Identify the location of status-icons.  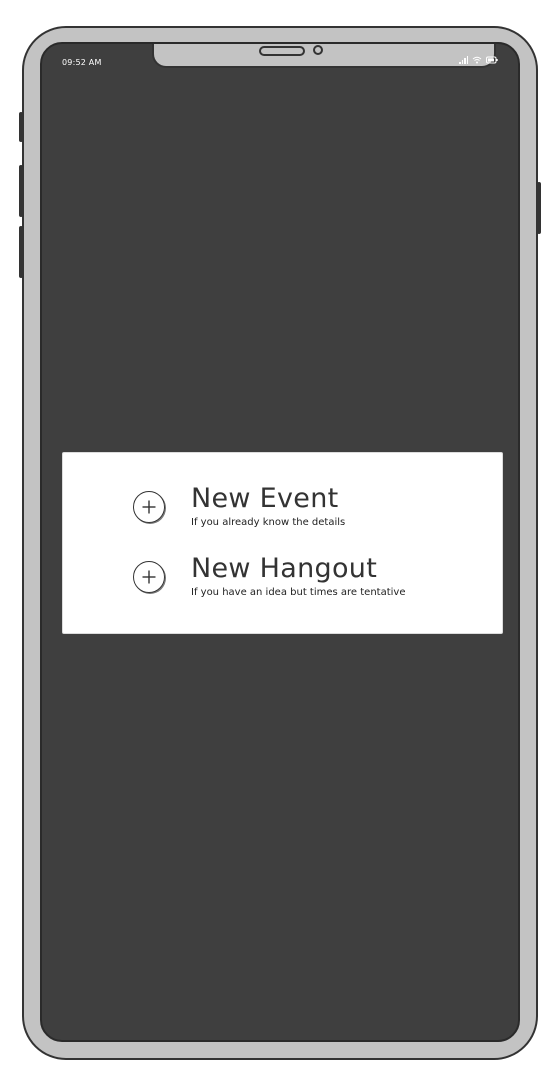
(478, 60).